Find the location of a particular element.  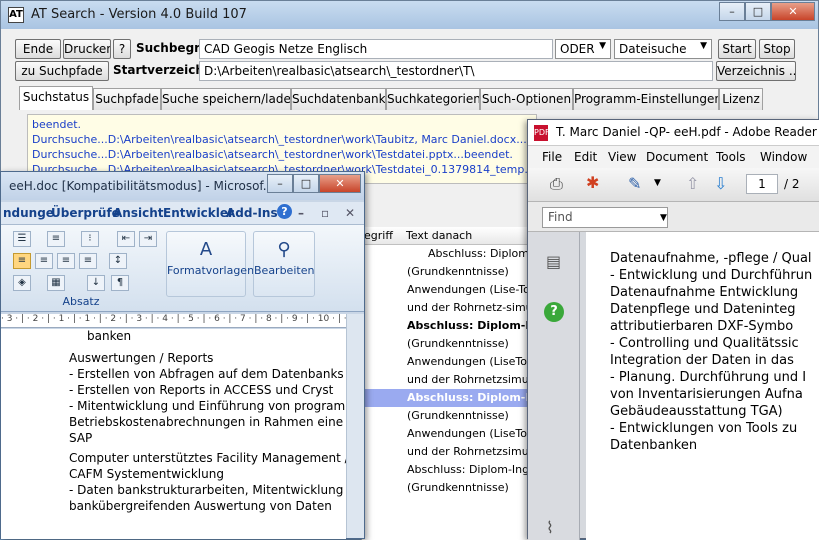

tab-suchkategorien: Suchkategorien is located at coordinates (433, 99).